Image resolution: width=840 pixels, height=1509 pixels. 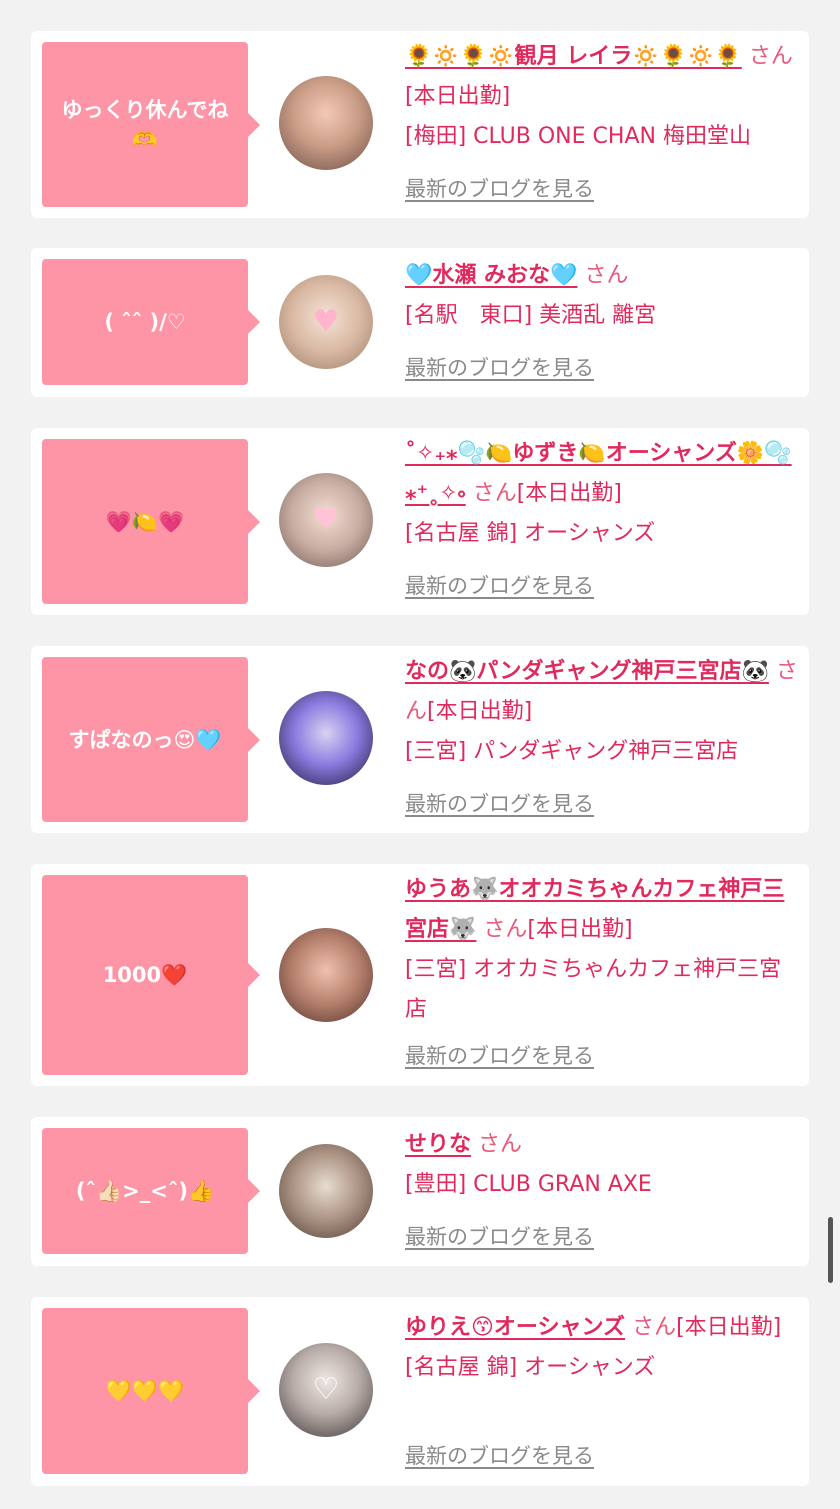 I want to click on heart-icon: ♡, so click(x=326, y=1389).